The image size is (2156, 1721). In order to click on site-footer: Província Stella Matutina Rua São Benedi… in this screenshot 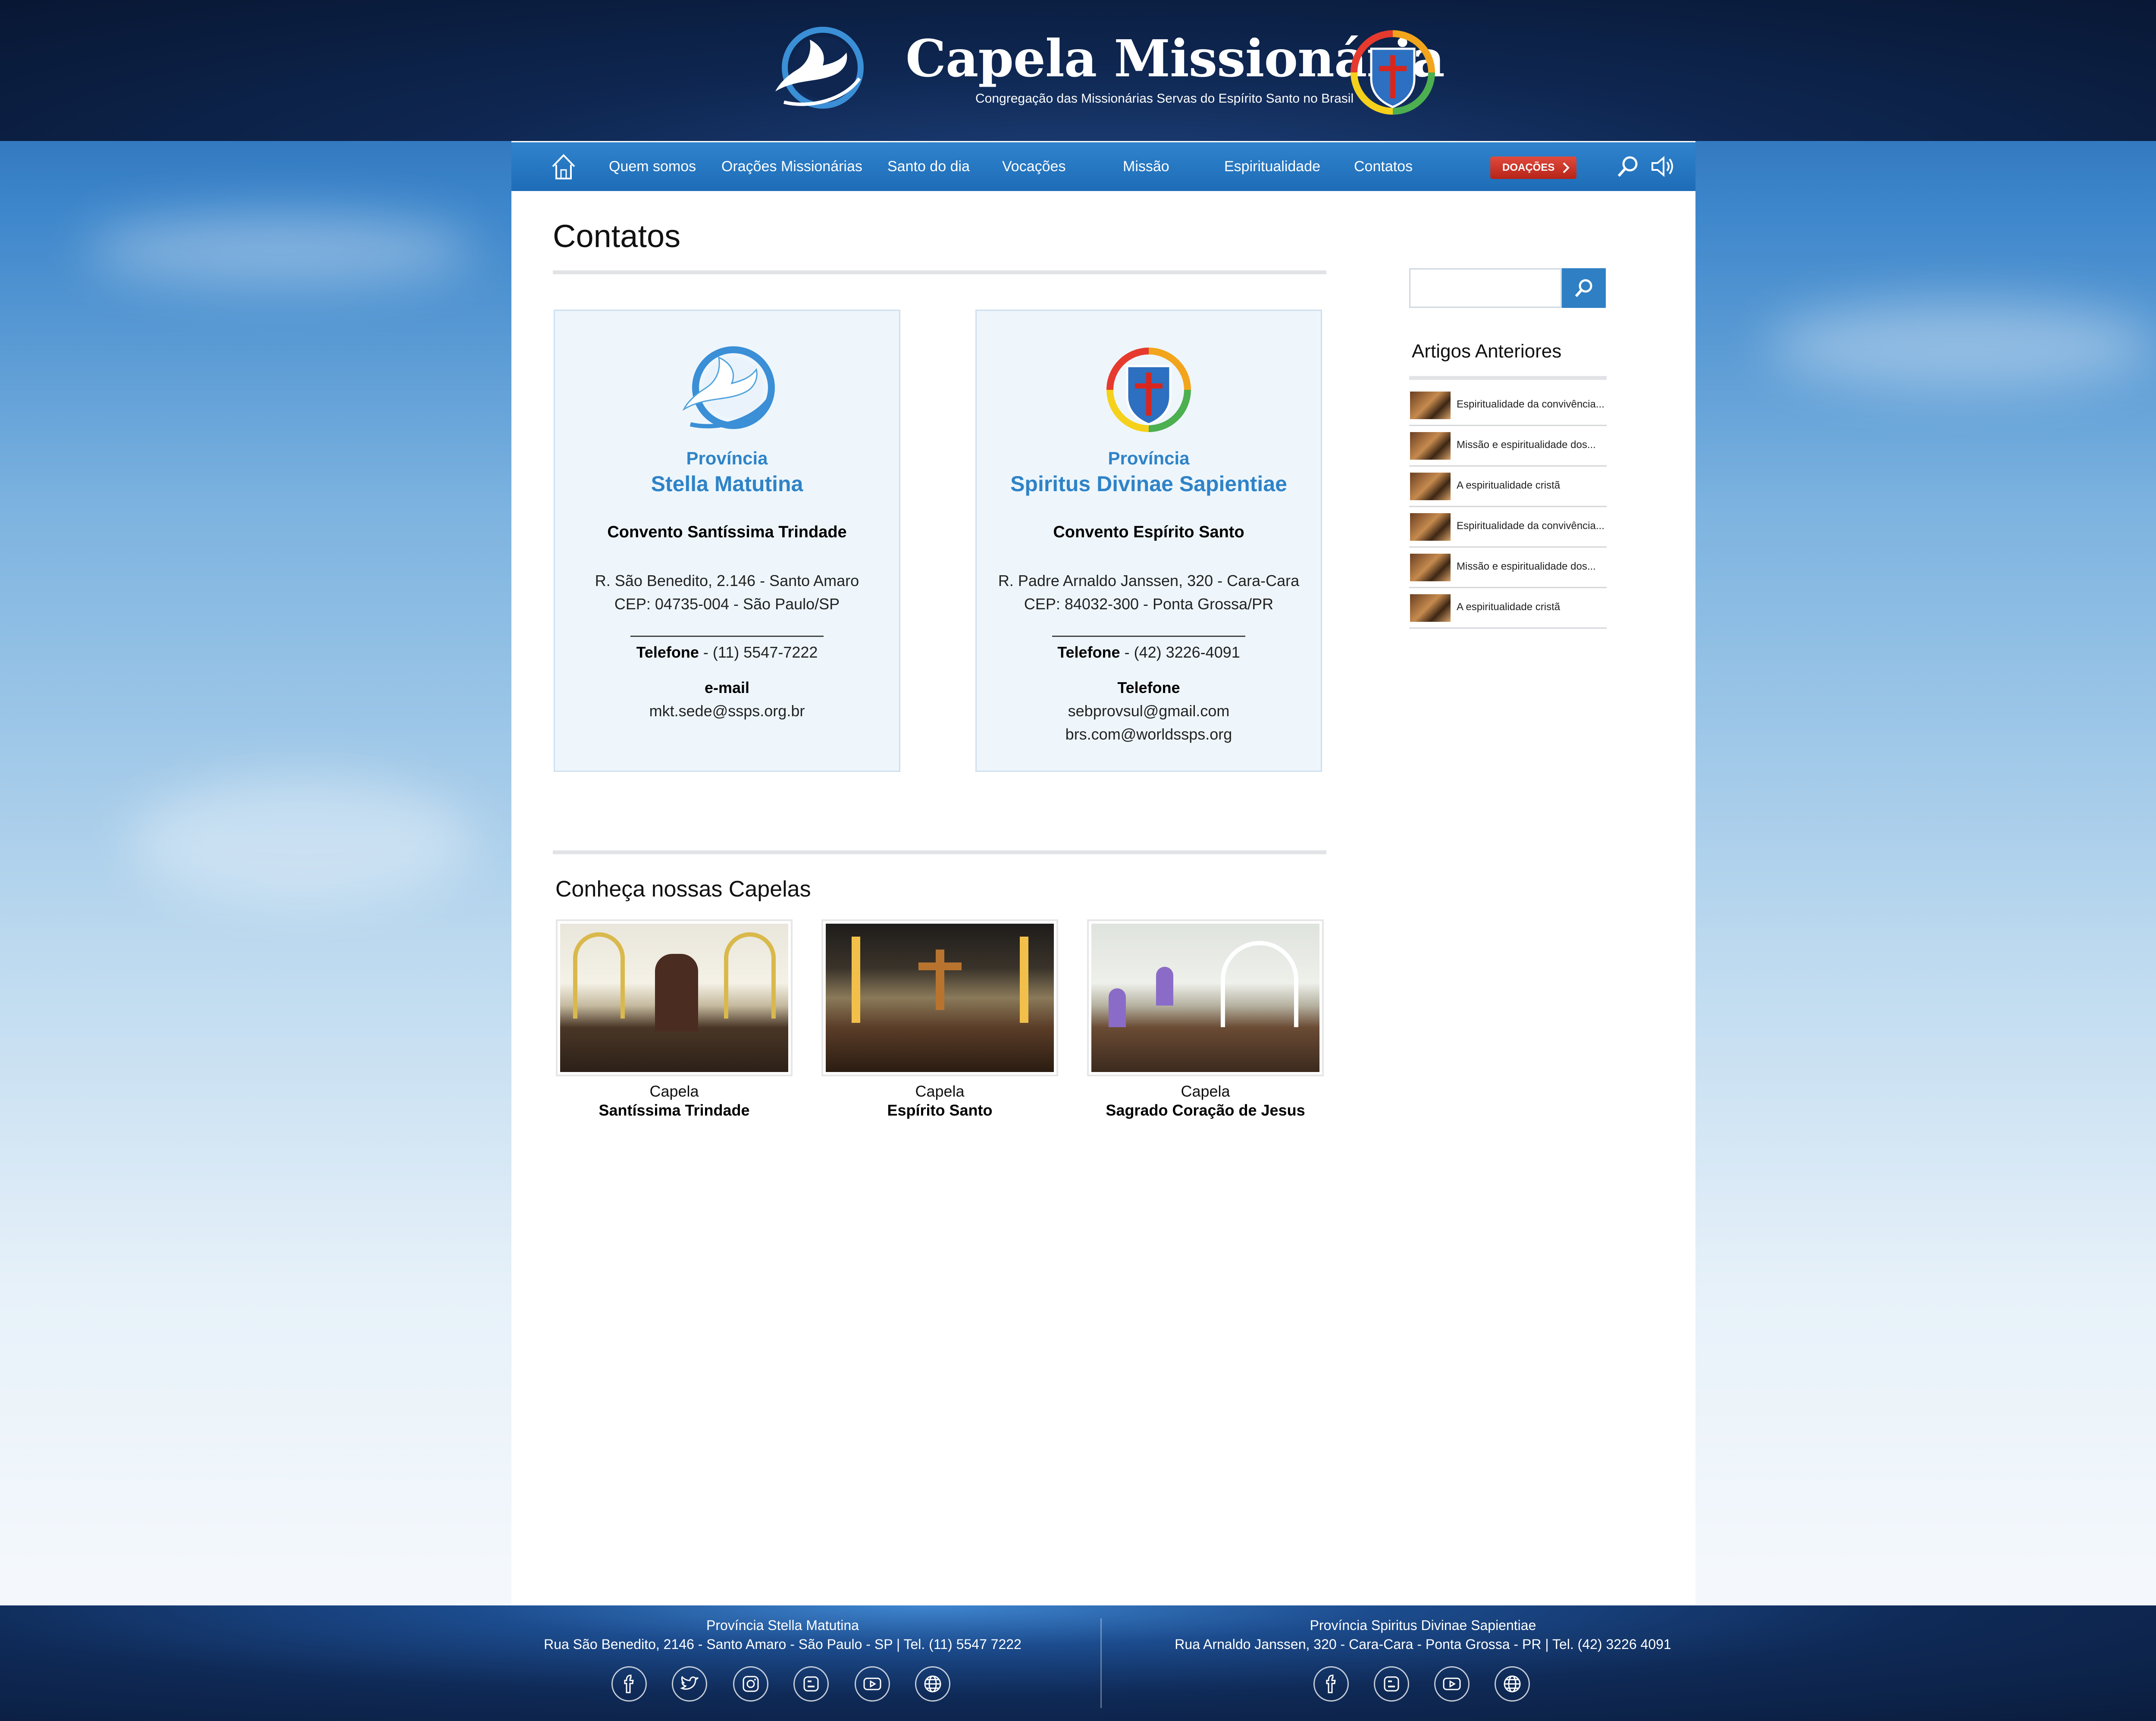, I will do `click(1078, 1663)`.